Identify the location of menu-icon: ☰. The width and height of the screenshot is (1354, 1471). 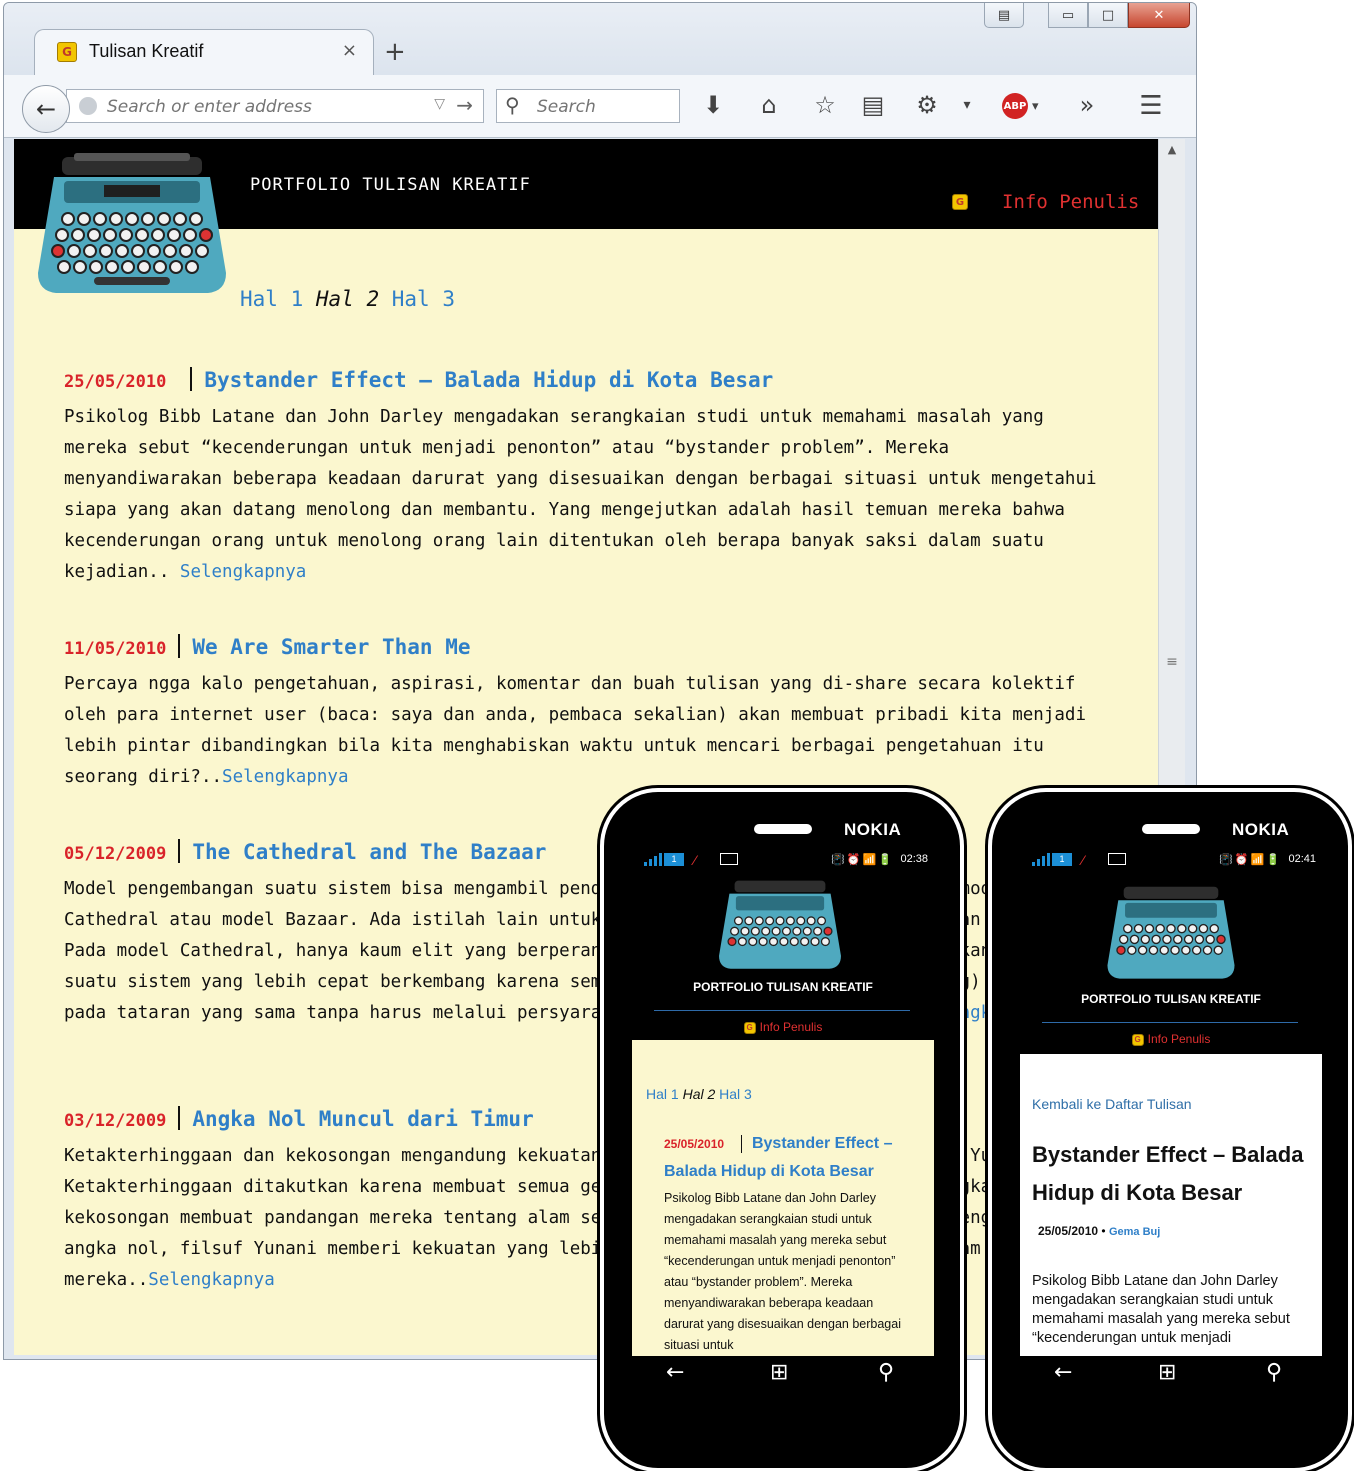
(1151, 106).